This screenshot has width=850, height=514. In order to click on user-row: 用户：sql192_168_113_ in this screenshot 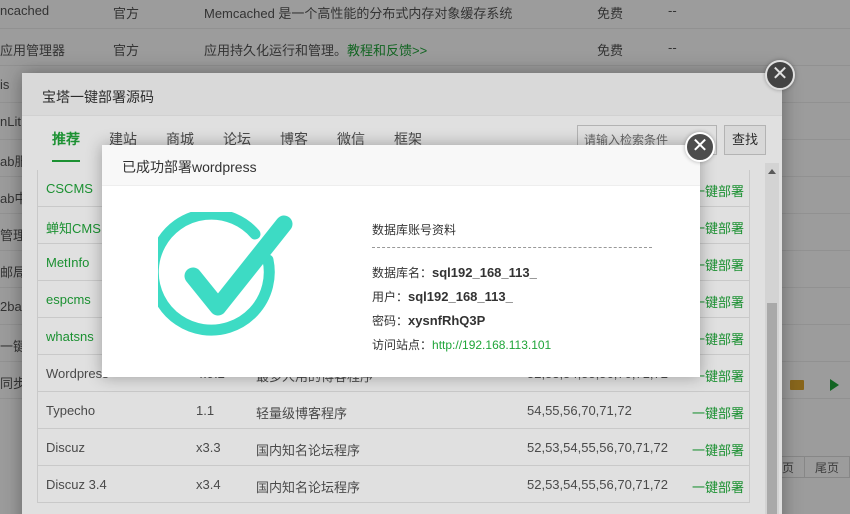, I will do `click(512, 300)`.